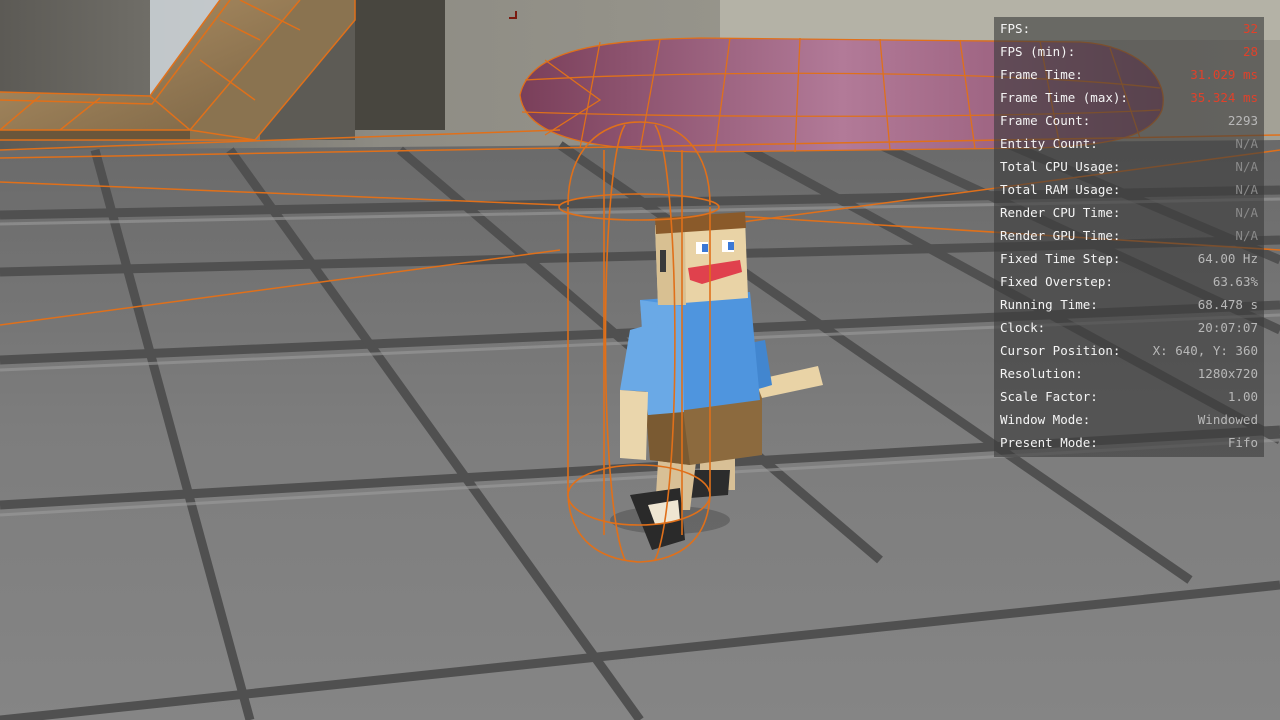 The height and width of the screenshot is (720, 1280). I want to click on cursor-crosshair-icon, so click(513, 15).